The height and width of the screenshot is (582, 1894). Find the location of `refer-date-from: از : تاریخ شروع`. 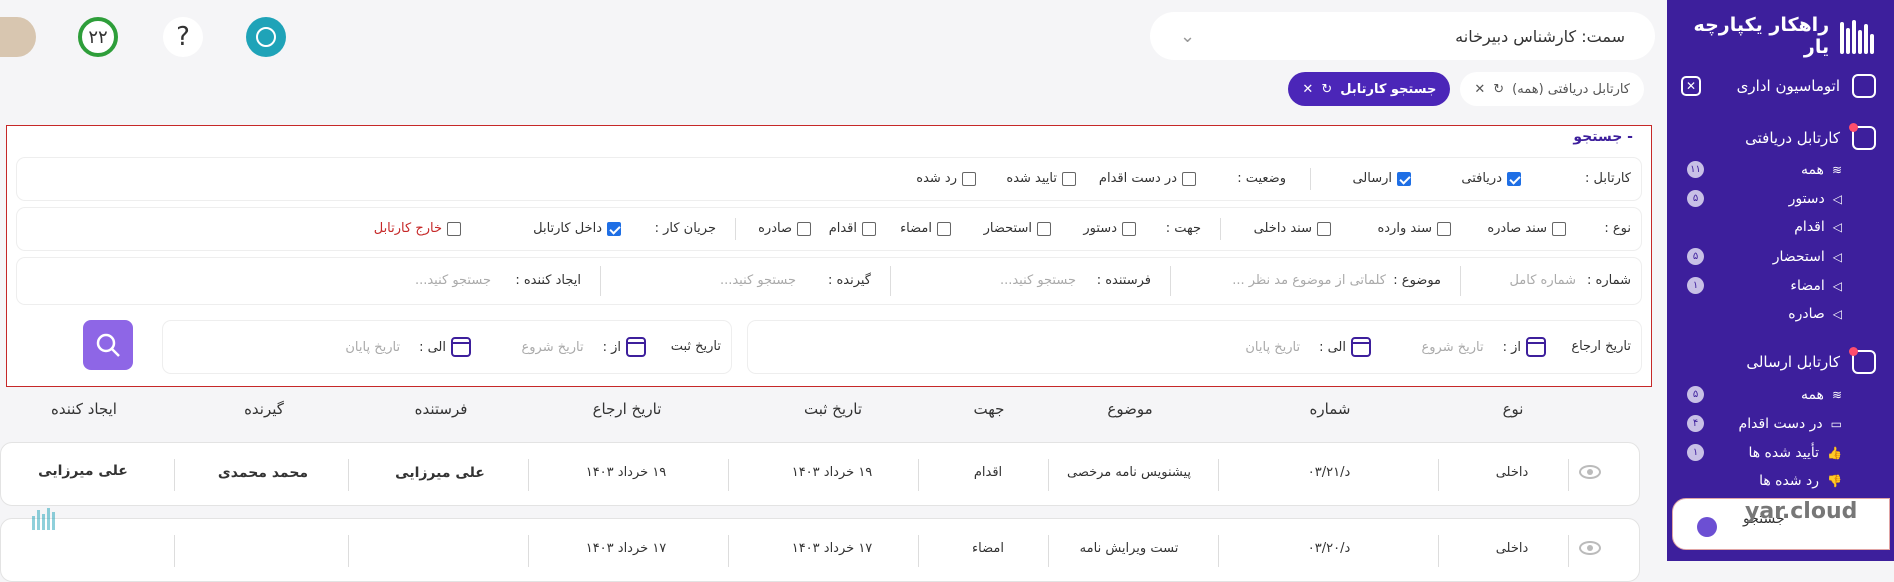

refer-date-from: از : تاریخ شروع is located at coordinates (1483, 347).